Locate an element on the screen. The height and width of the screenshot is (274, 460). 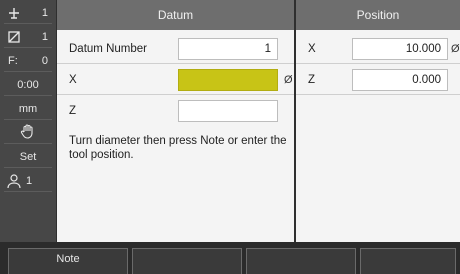
stopwatch-status: 0:00 is located at coordinates (28, 85).